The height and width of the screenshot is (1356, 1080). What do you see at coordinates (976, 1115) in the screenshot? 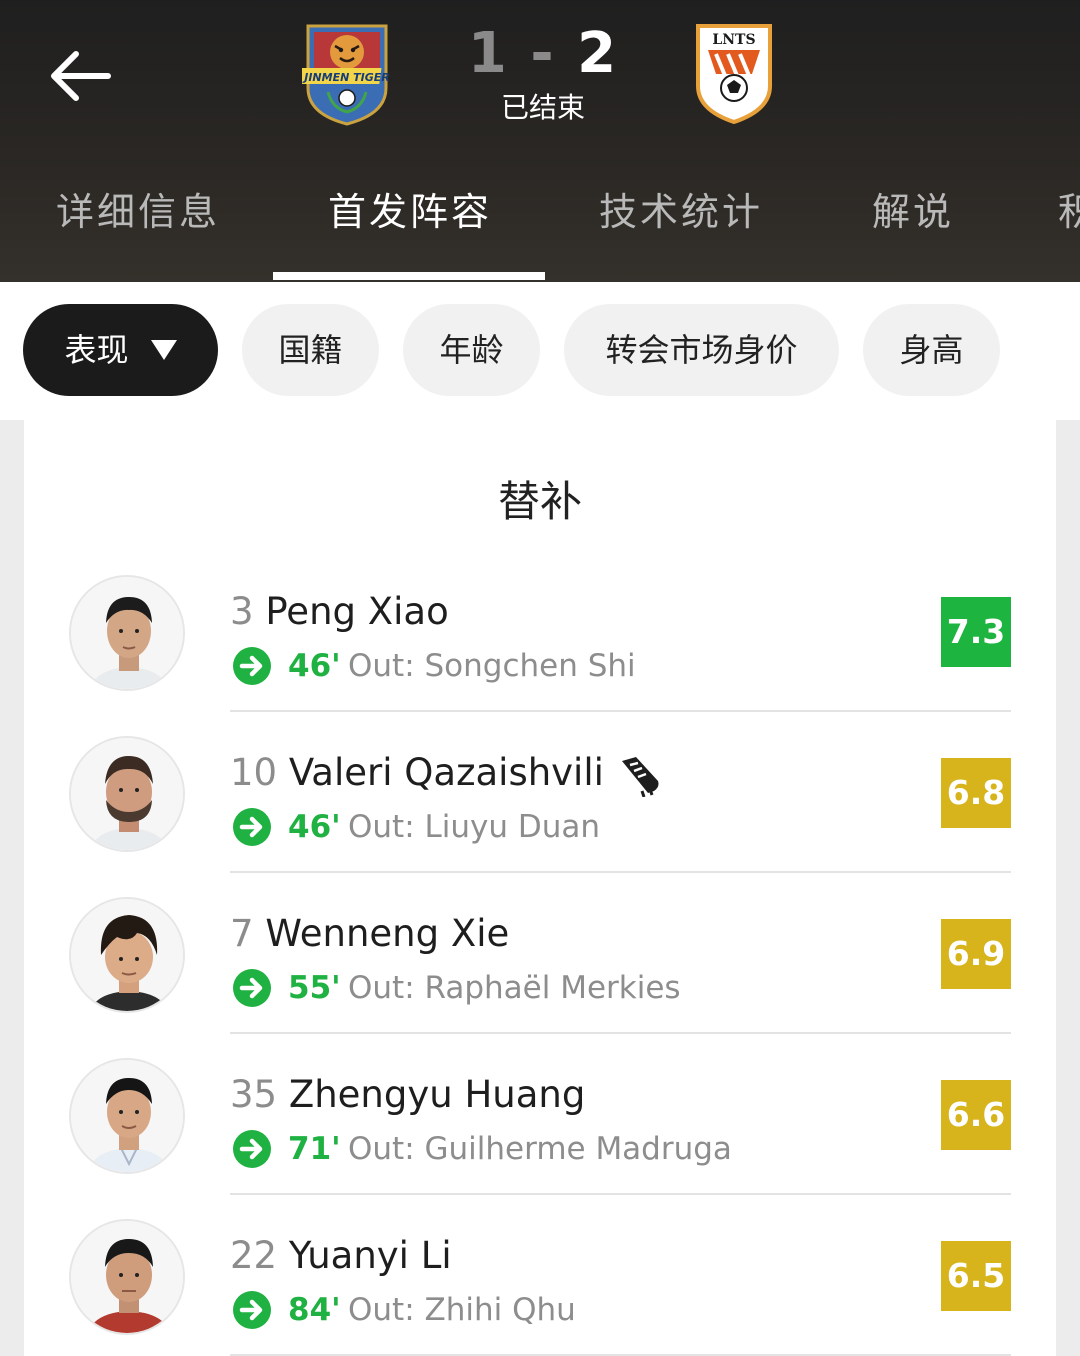
I see `player-rating: 6.6` at bounding box center [976, 1115].